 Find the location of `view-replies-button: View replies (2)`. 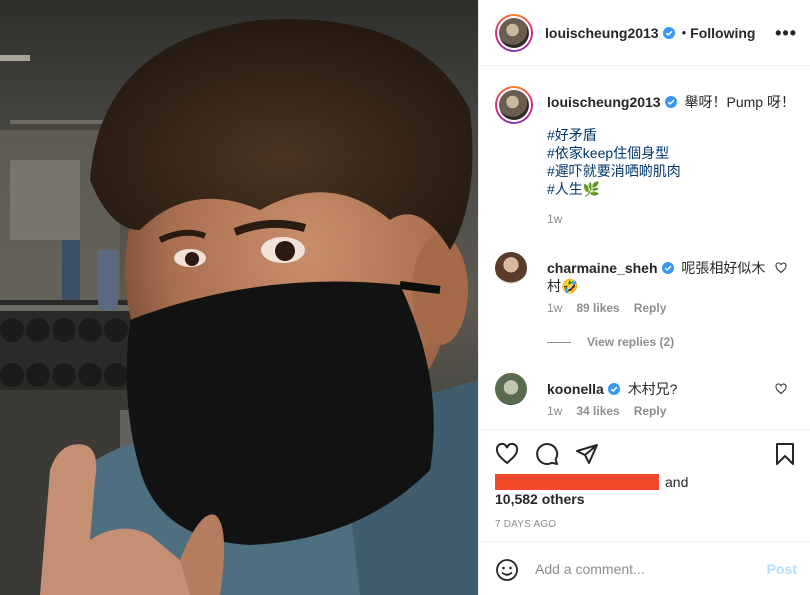

view-replies-button: View replies (2) is located at coordinates (610, 342).